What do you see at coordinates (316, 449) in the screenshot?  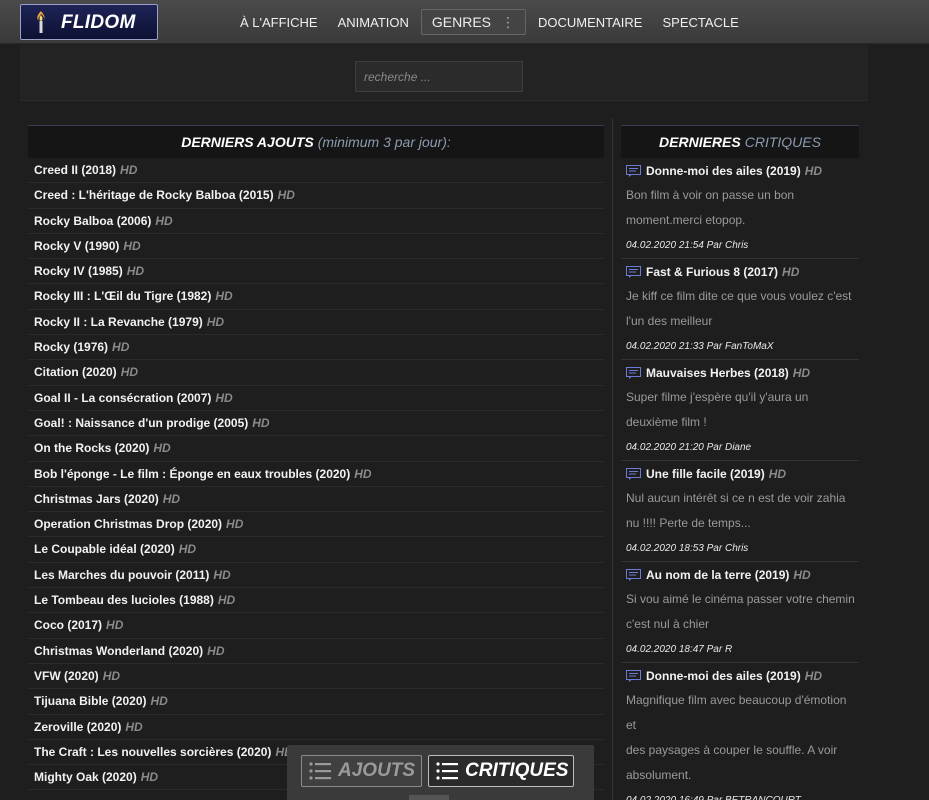 I see `movie-link: On the Rocks (2020) HD` at bounding box center [316, 449].